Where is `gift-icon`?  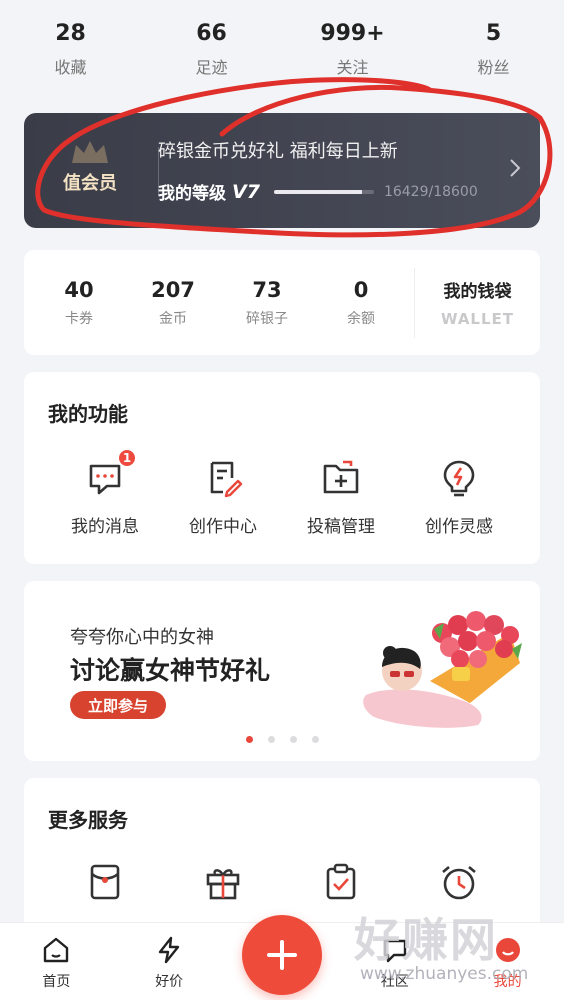
gift-icon is located at coordinates (223, 882).